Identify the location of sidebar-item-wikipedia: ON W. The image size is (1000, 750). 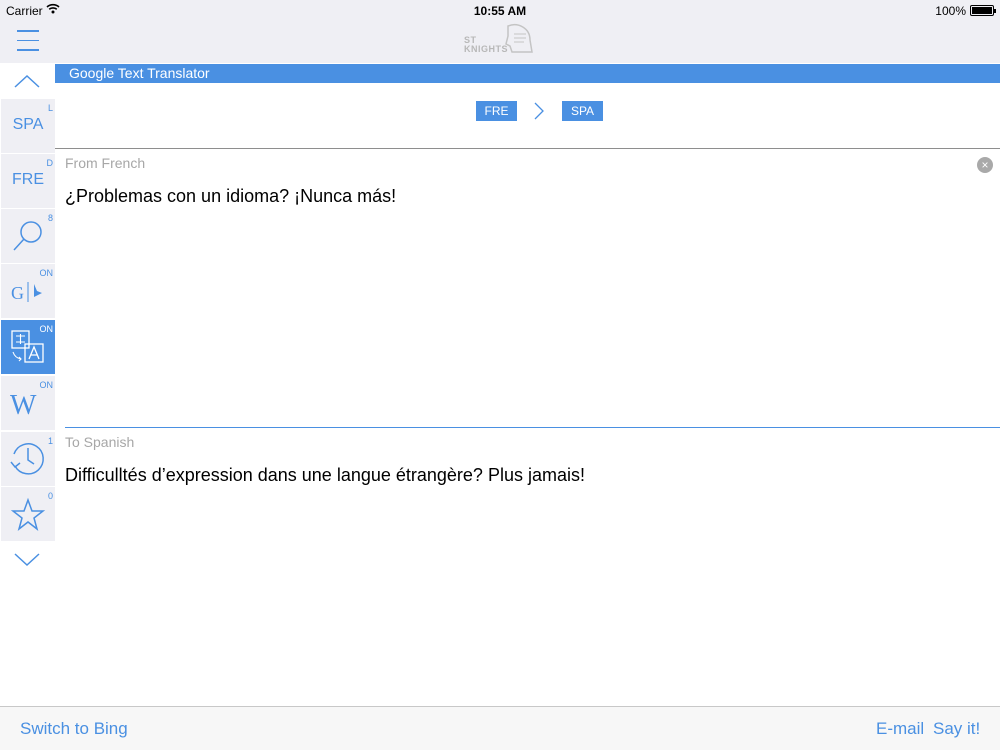
(28, 403).